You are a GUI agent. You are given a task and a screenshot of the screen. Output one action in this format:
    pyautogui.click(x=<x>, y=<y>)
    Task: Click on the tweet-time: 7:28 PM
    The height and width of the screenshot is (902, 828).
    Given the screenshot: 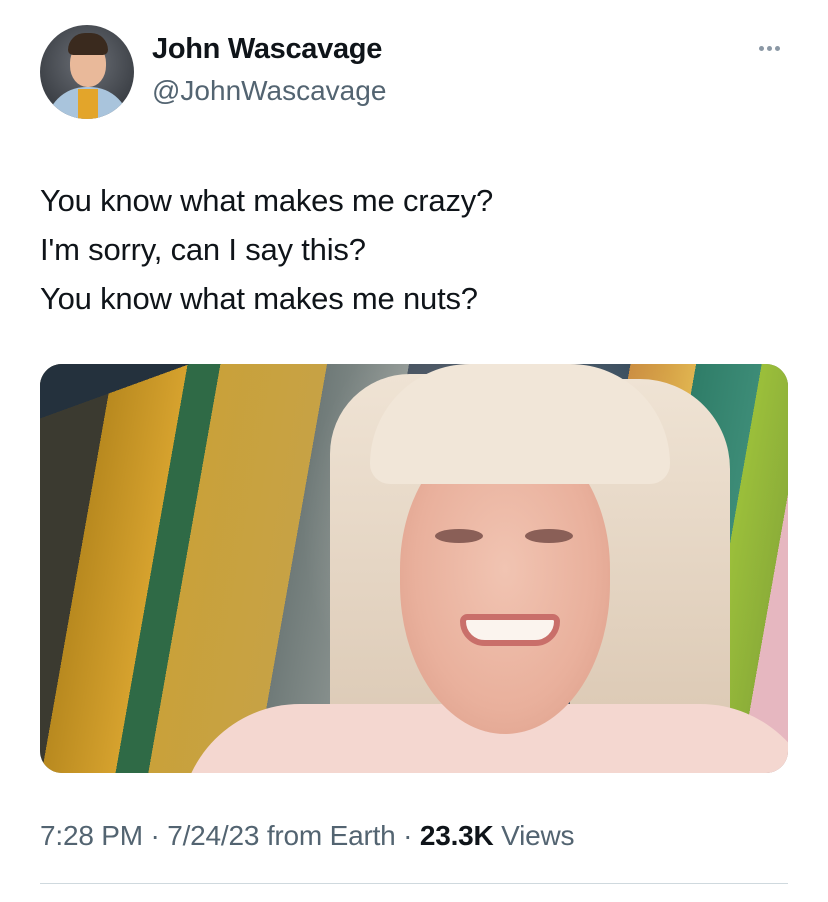 What is the action you would take?
    pyautogui.click(x=91, y=835)
    